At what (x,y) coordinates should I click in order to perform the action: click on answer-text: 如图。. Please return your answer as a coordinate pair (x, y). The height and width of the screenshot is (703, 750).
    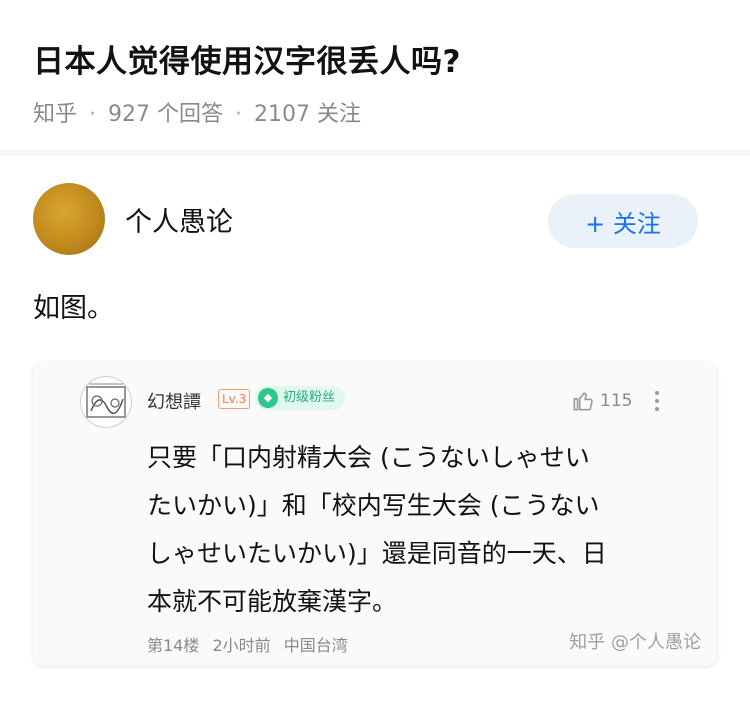
    Looking at the image, I should click on (73, 308).